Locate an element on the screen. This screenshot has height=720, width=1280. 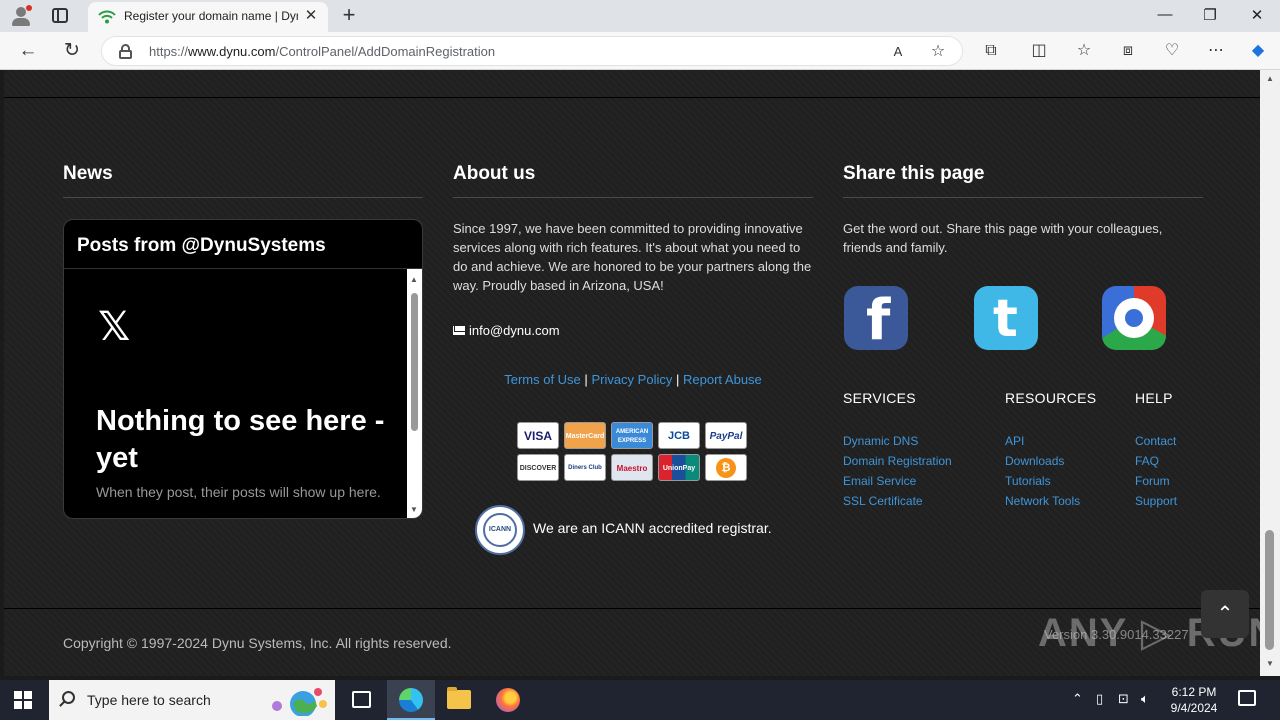
domain-registration-link: Domain Registration is located at coordinates (897, 461).